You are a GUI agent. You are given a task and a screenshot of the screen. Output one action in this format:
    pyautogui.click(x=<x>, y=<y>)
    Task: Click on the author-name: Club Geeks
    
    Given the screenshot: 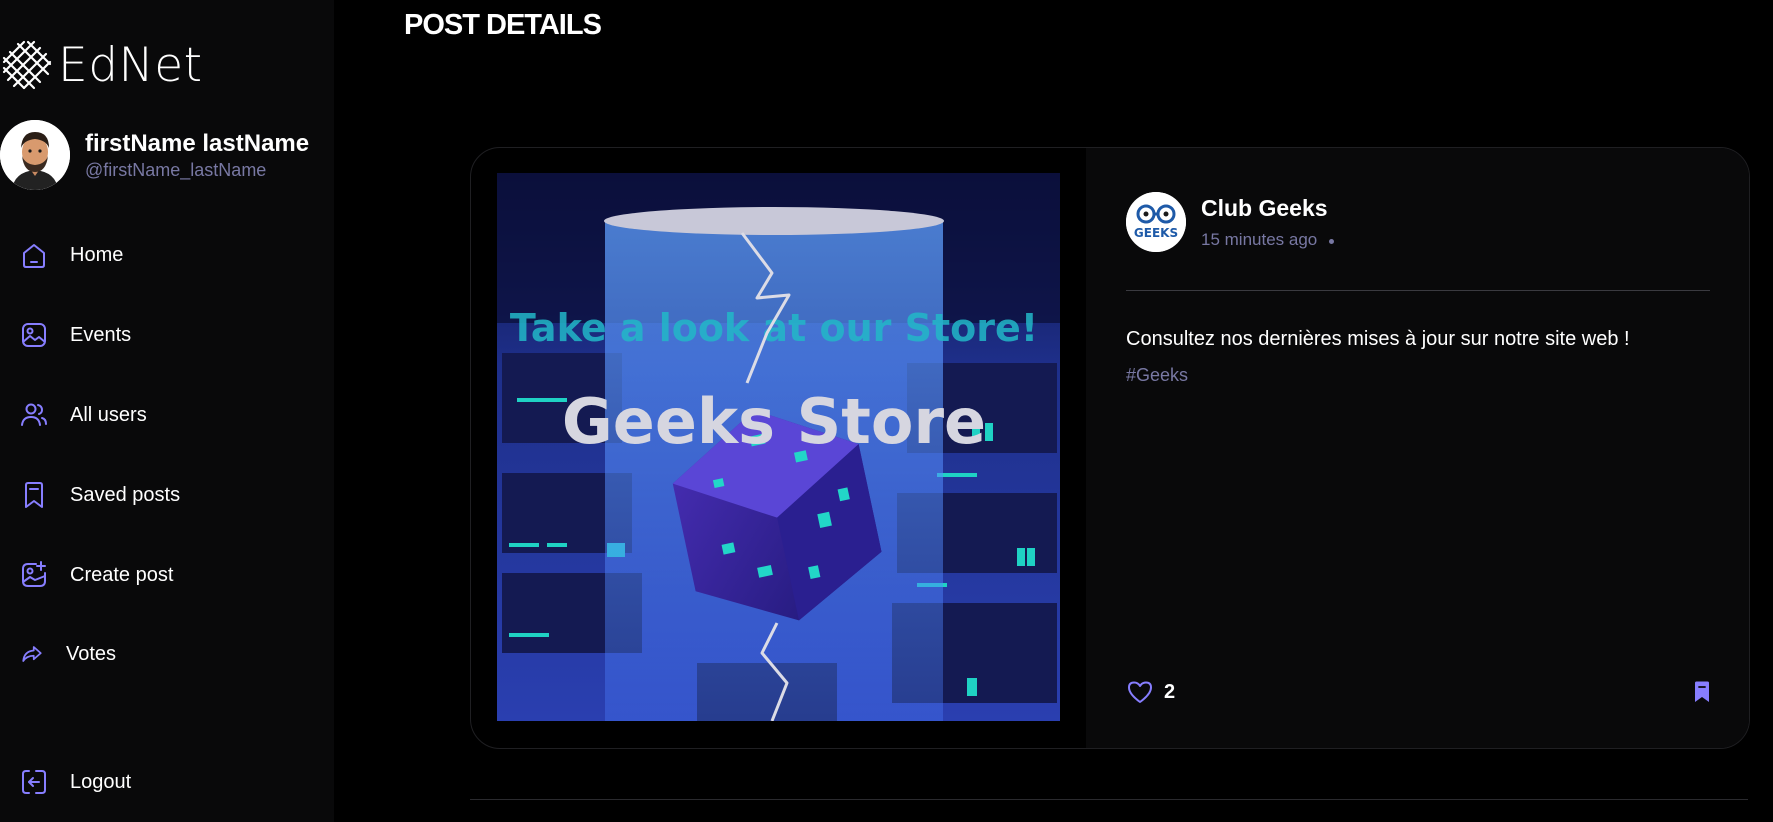 What is the action you would take?
    pyautogui.click(x=1264, y=207)
    